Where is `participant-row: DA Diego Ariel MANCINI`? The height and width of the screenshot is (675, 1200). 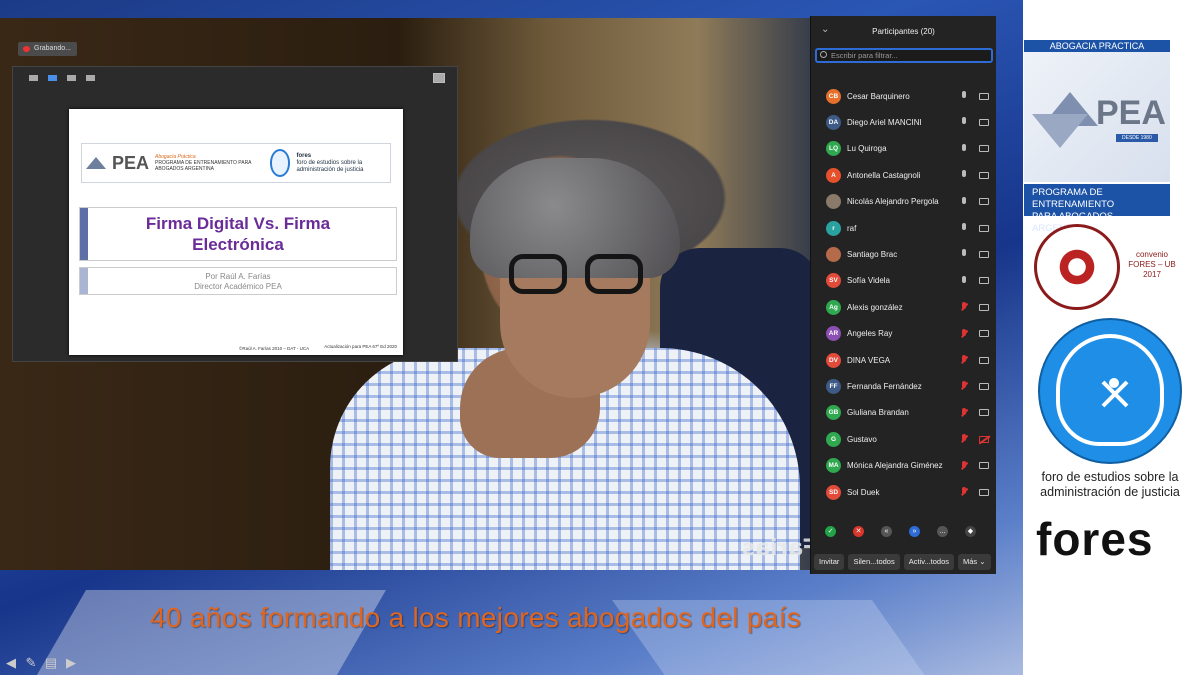
participant-row: DA Diego Ariel MANCINI is located at coordinates (904, 122).